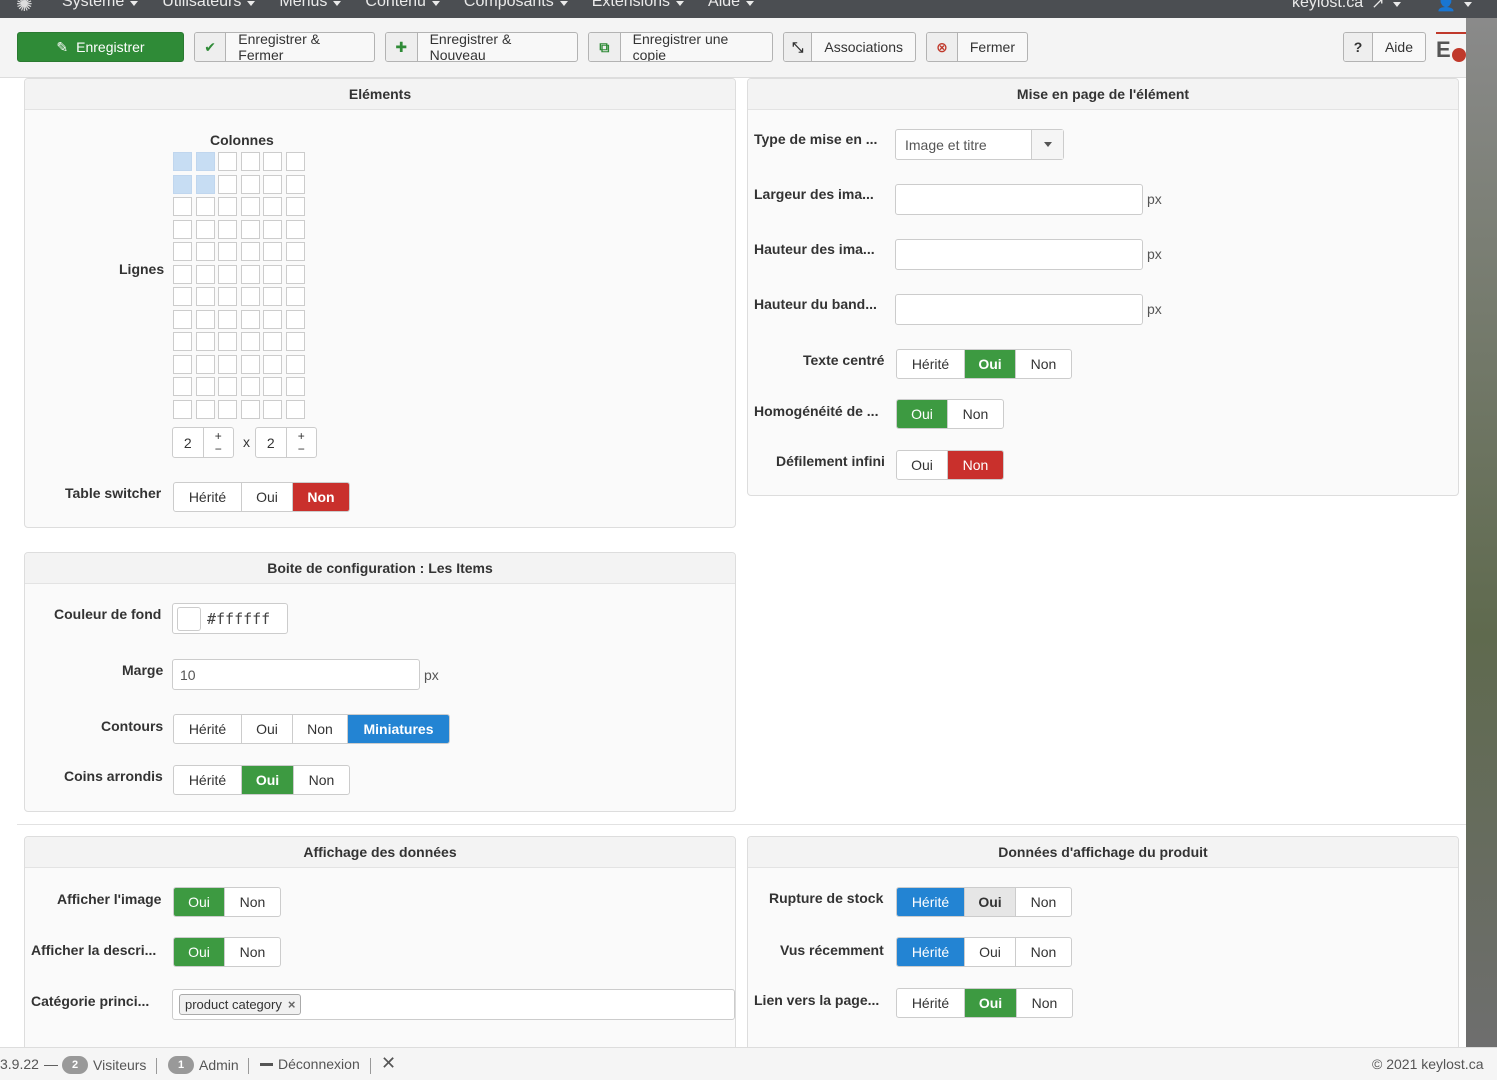 The width and height of the screenshot is (1497, 1080). I want to click on show-description-toggle: Oui Non, so click(227, 952).